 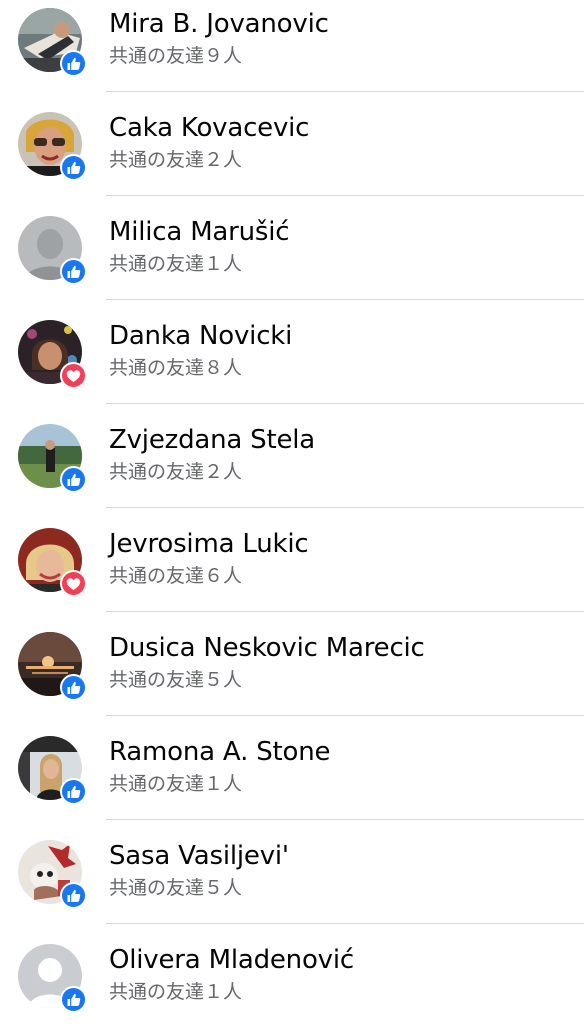 What do you see at coordinates (346, 856) in the screenshot?
I see `person-name: Sasa Vasiljevi'` at bounding box center [346, 856].